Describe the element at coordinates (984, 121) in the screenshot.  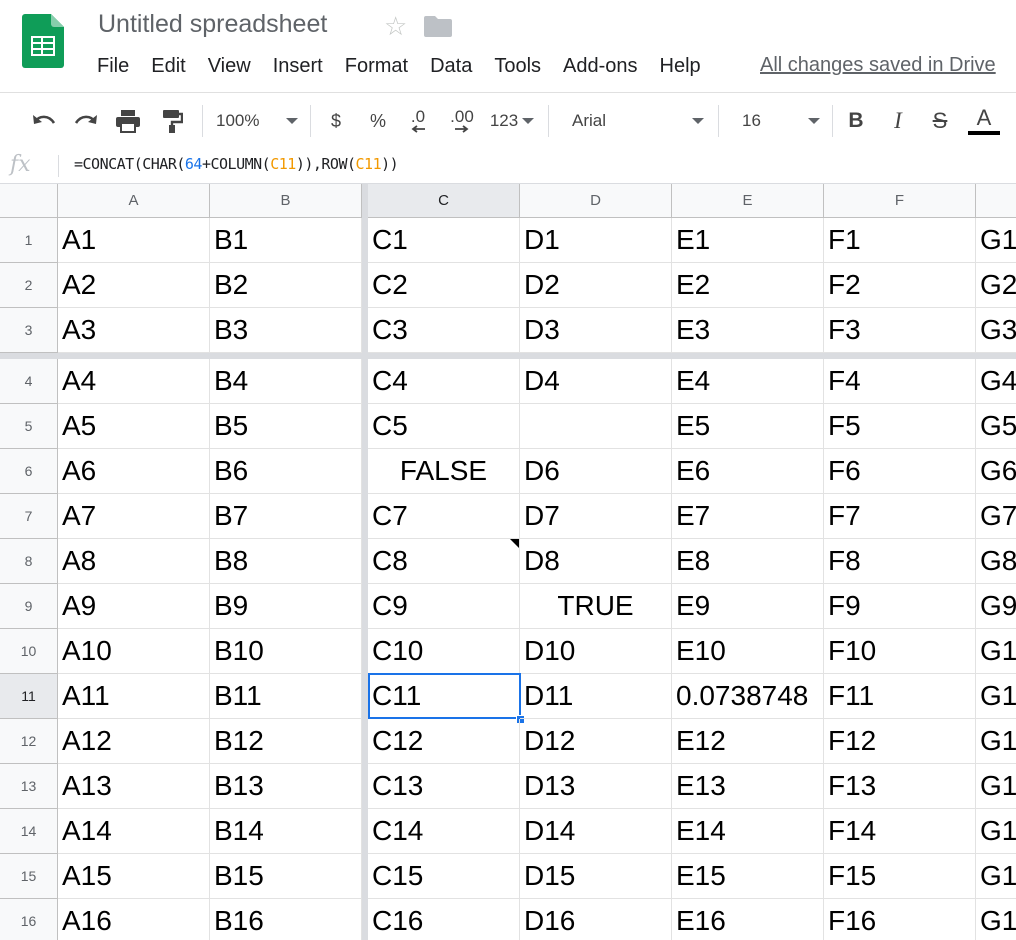
I see `text-color-button: A` at that location.